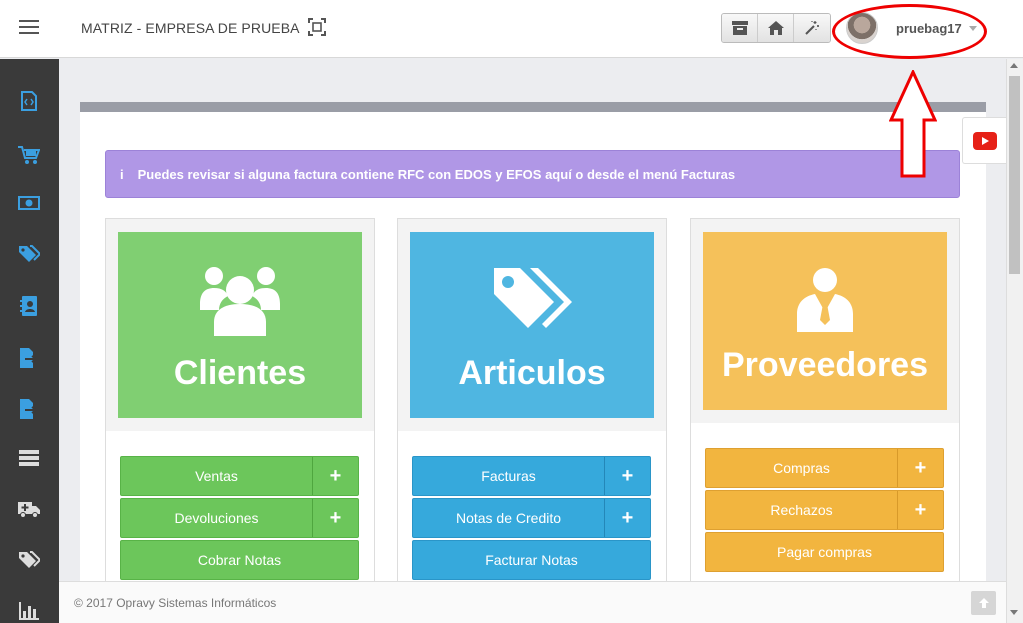  I want to click on cobrar-notas-label: Cobrar Notas, so click(239, 560).